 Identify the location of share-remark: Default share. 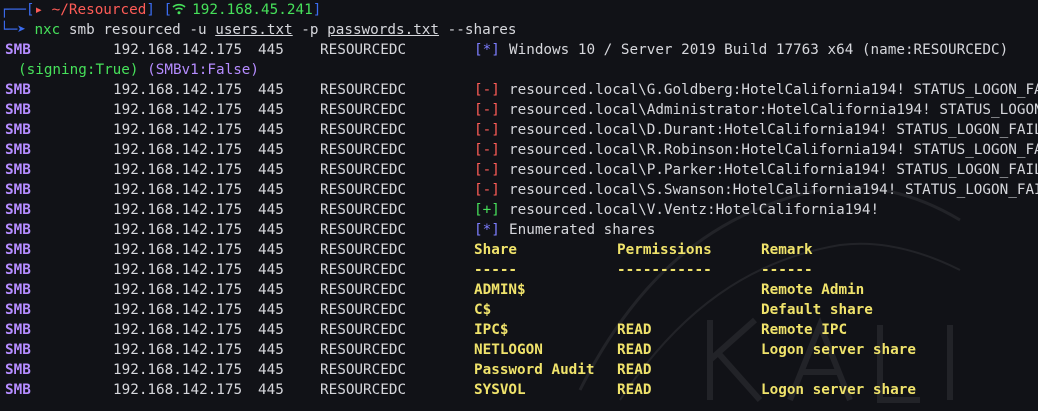
(817, 310).